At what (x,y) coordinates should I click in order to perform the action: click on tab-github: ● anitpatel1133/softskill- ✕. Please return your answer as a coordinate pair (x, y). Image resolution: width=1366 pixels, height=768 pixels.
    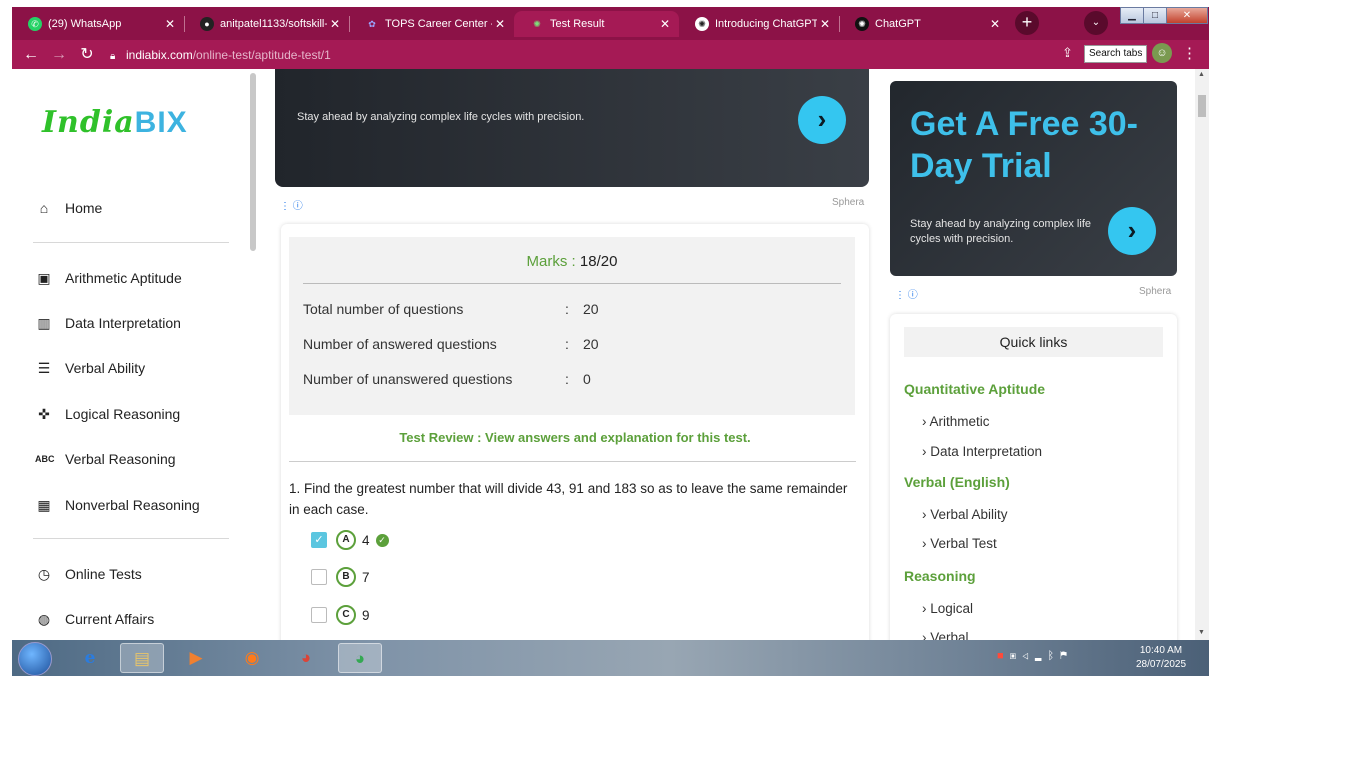
    Looking at the image, I should click on (266, 24).